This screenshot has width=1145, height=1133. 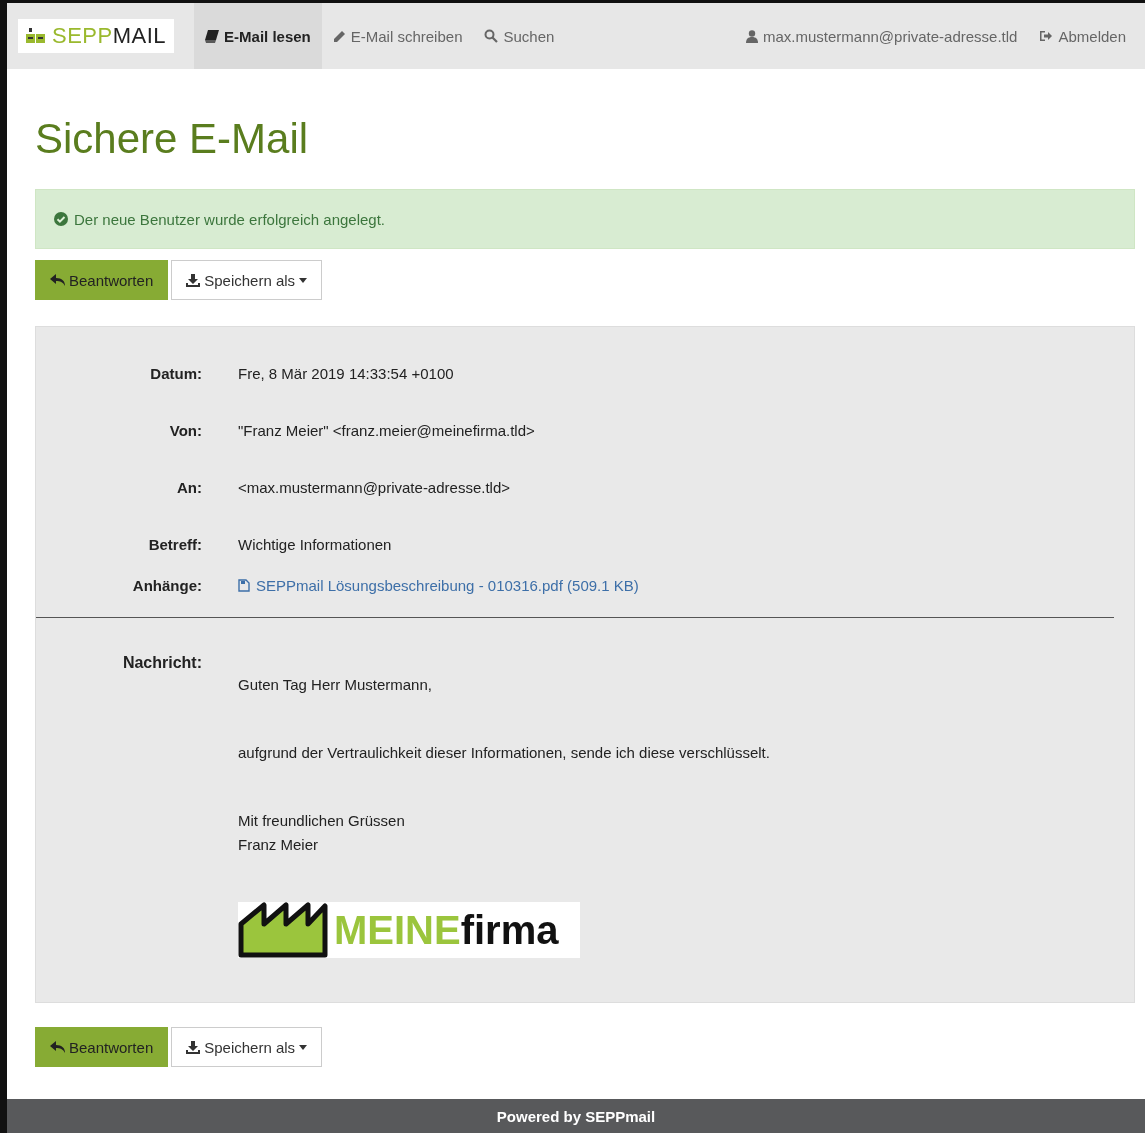 I want to click on field-label: Datum:, so click(x=175, y=373).